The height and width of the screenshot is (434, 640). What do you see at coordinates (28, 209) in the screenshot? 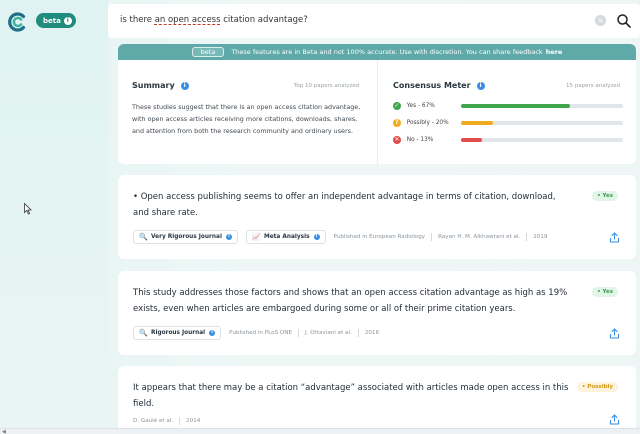
I see `mouse-cursor-icon` at bounding box center [28, 209].